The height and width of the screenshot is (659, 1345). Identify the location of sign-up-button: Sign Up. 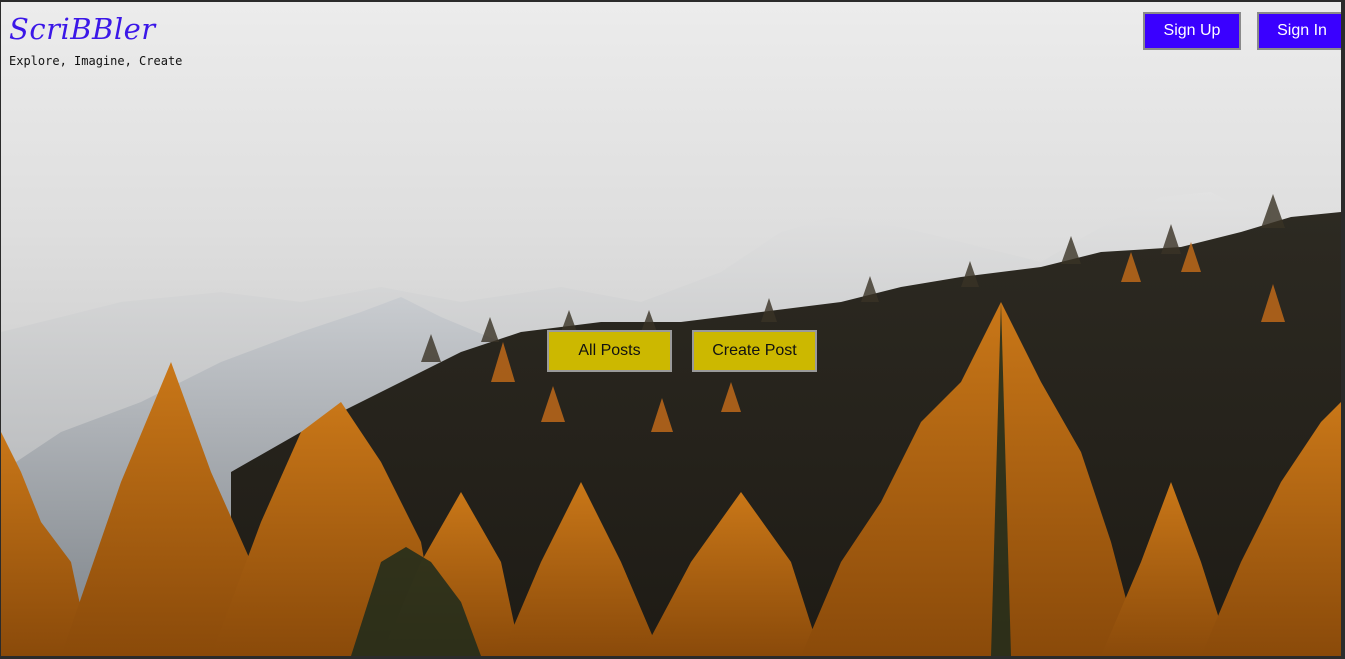
(1192, 31).